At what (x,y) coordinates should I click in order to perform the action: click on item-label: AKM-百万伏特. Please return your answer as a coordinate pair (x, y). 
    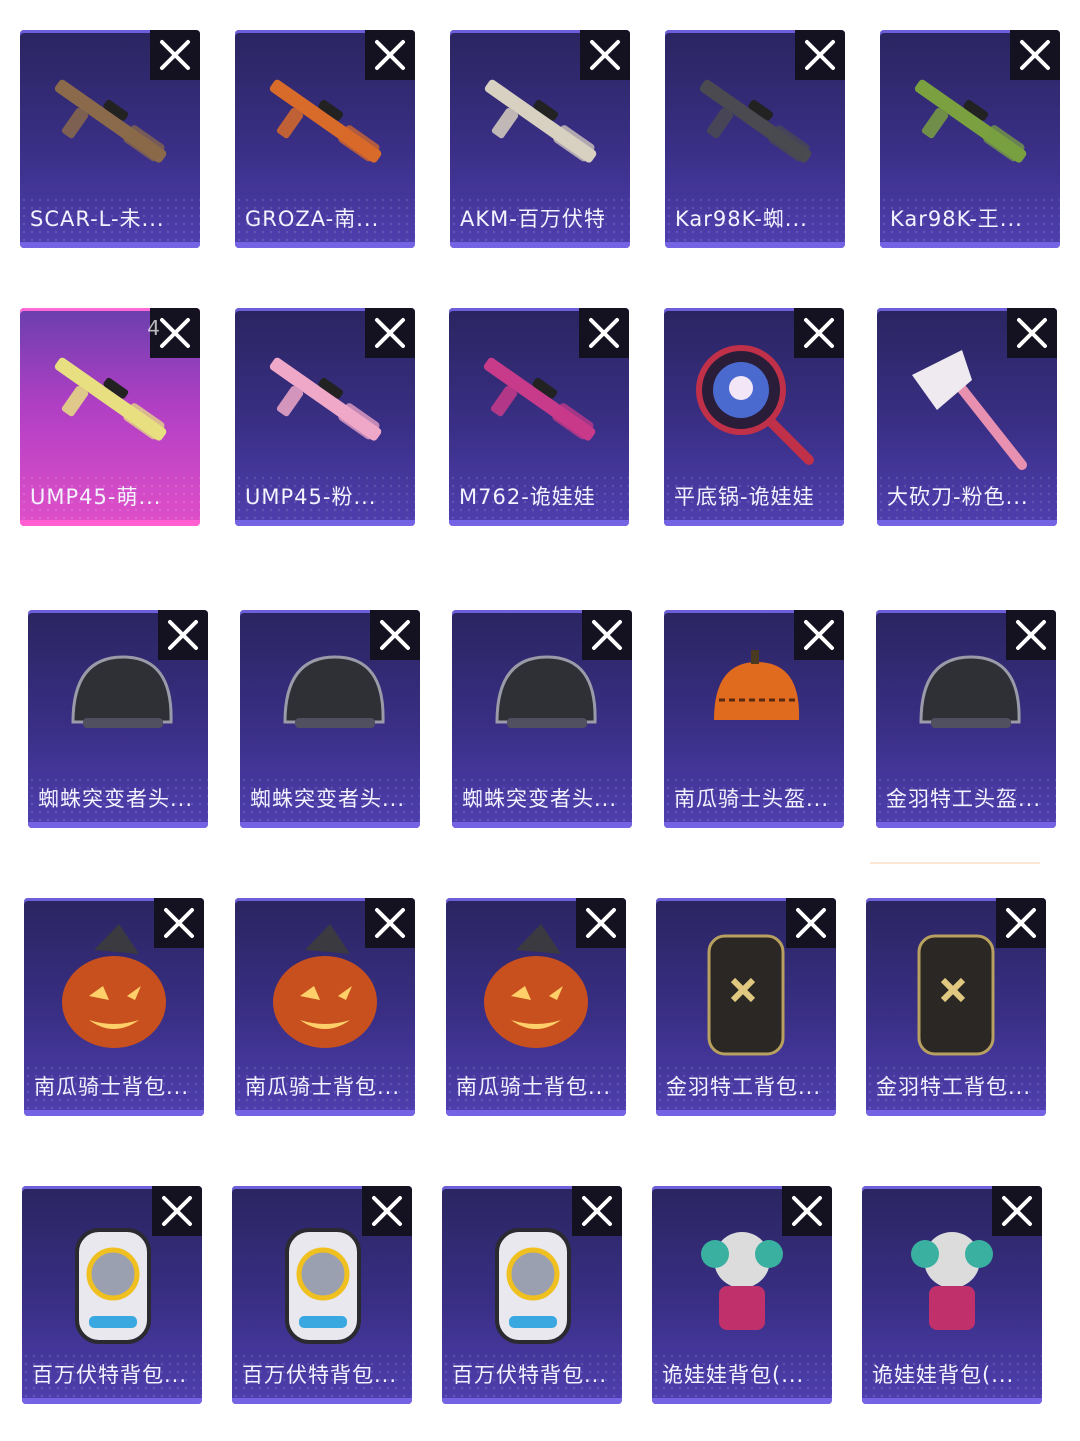
    Looking at the image, I should click on (533, 219).